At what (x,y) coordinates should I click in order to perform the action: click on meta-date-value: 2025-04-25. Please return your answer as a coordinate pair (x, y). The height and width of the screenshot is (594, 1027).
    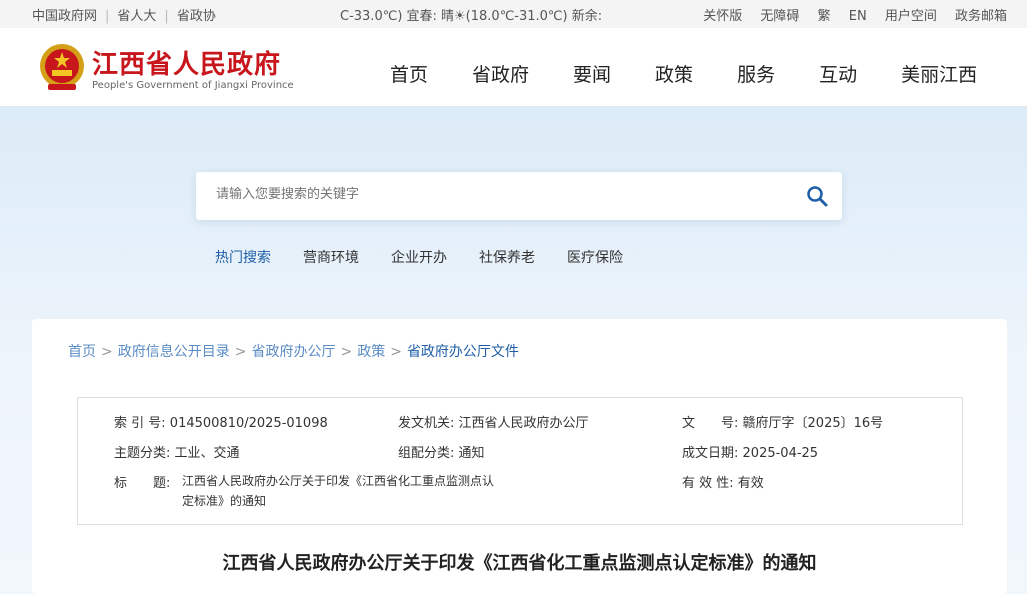
    Looking at the image, I should click on (780, 453).